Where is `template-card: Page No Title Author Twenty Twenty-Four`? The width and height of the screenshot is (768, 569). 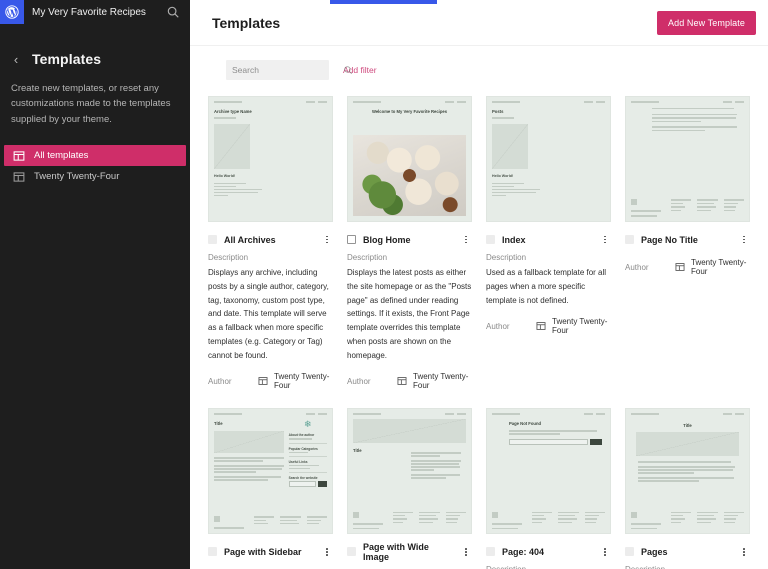
template-card: Page No Title Author Twenty Twenty-Four is located at coordinates (687, 243).